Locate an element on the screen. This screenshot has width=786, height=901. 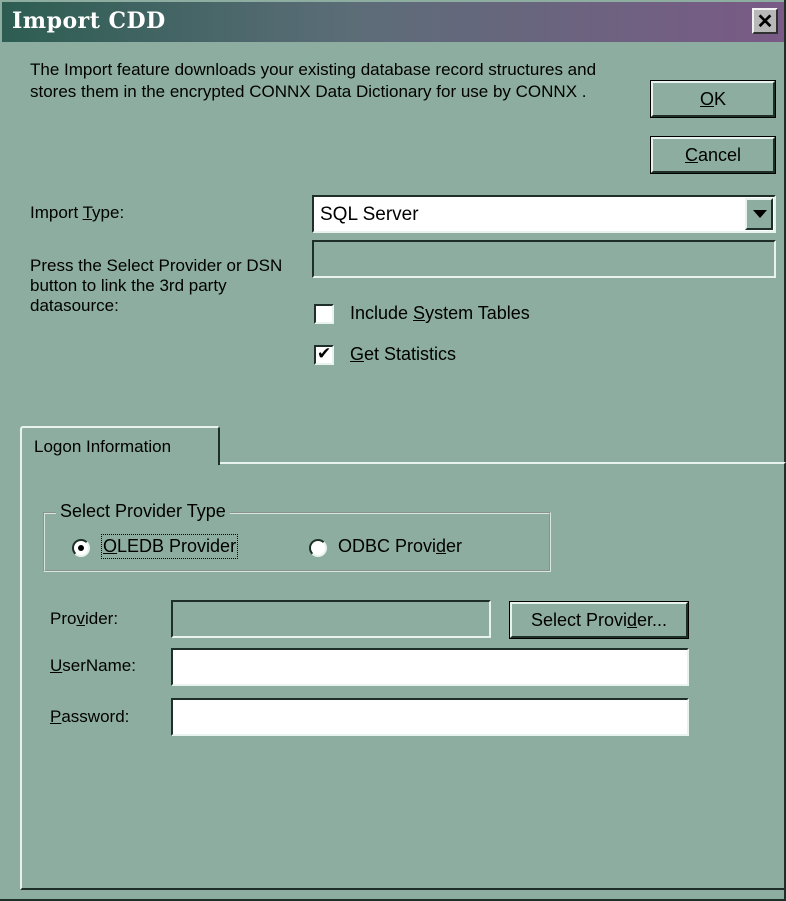
import-type-label: Import Type: is located at coordinates (77, 212).